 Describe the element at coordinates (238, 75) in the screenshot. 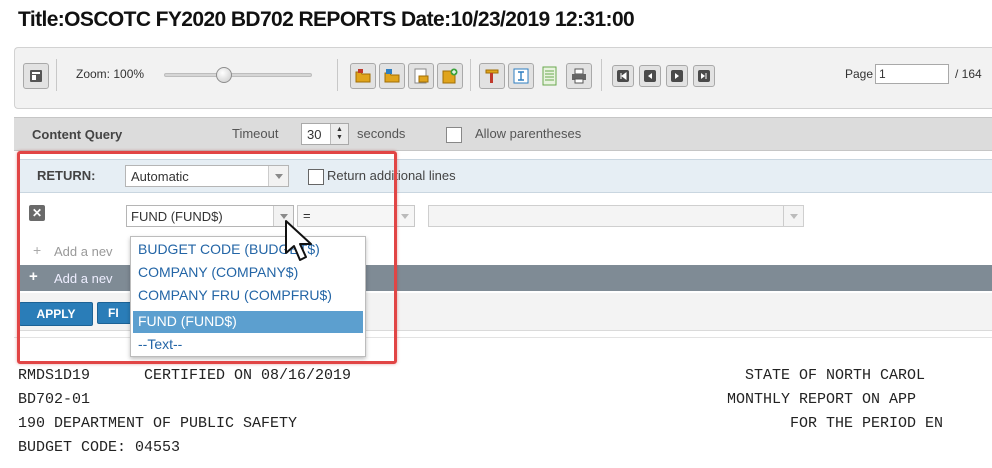

I see `zoom-slider-track` at that location.